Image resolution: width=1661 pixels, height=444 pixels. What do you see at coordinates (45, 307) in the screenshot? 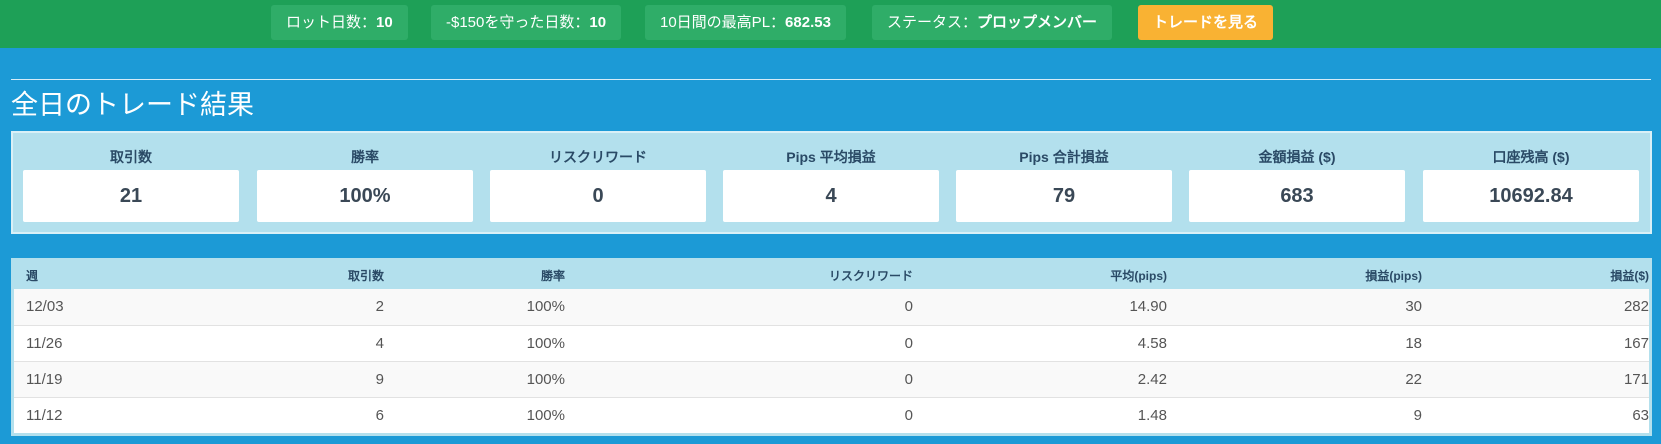
I see `cell-week: 12/03` at bounding box center [45, 307].